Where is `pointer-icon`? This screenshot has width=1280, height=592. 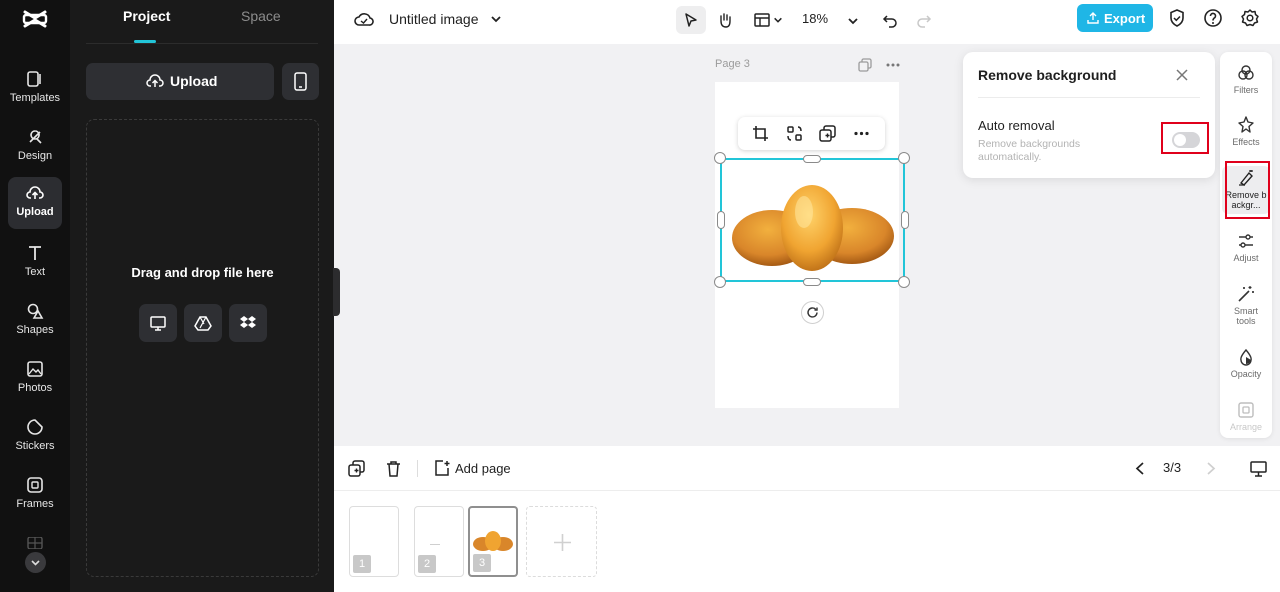
pointer-icon is located at coordinates (691, 20).